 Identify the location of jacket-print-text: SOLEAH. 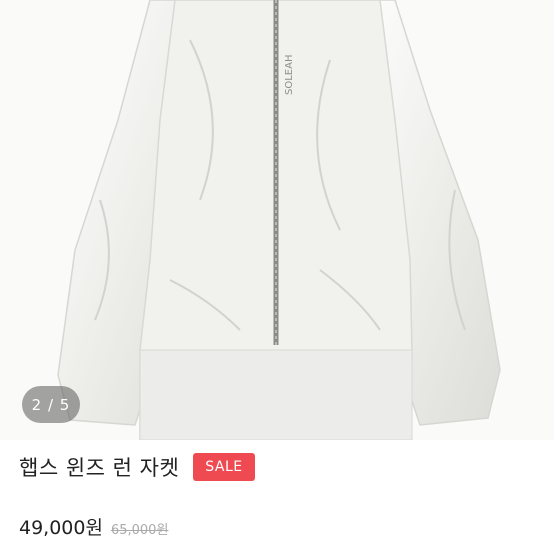
(289, 75).